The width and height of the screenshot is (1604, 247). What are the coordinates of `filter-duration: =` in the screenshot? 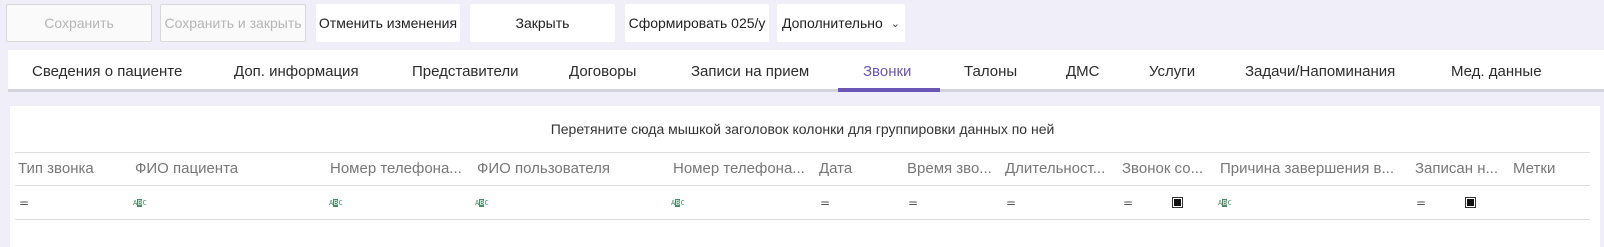 It's located at (1011, 202).